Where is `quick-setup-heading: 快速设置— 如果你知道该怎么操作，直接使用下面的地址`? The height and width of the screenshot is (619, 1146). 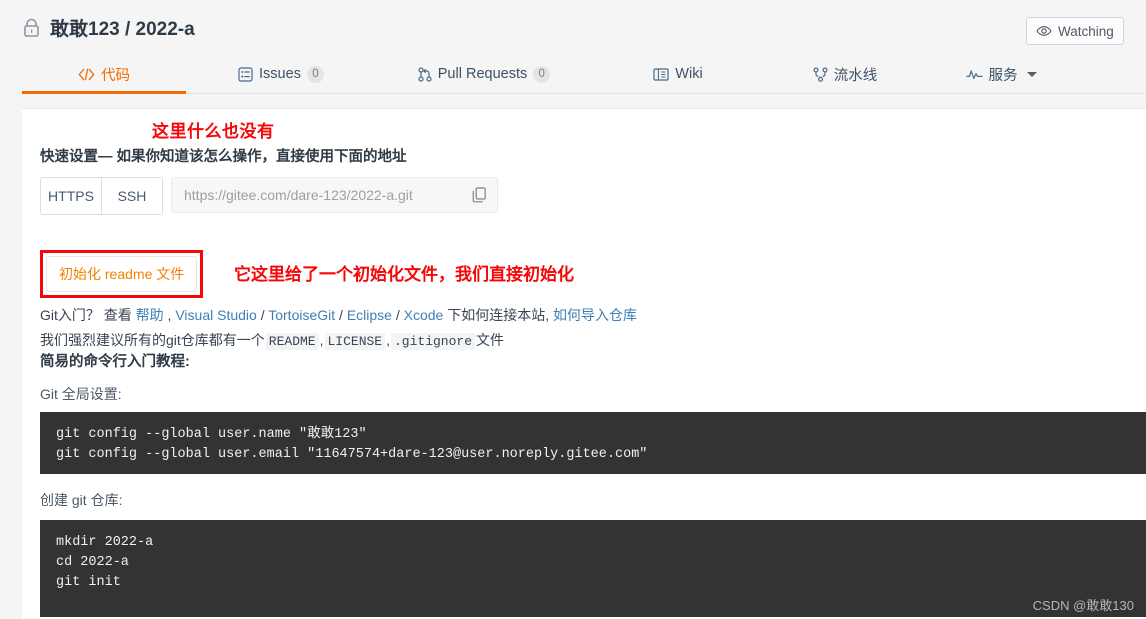
quick-setup-heading: 快速设置— 如果你知道该怎么操作，直接使用下面的地址 is located at coordinates (223, 157).